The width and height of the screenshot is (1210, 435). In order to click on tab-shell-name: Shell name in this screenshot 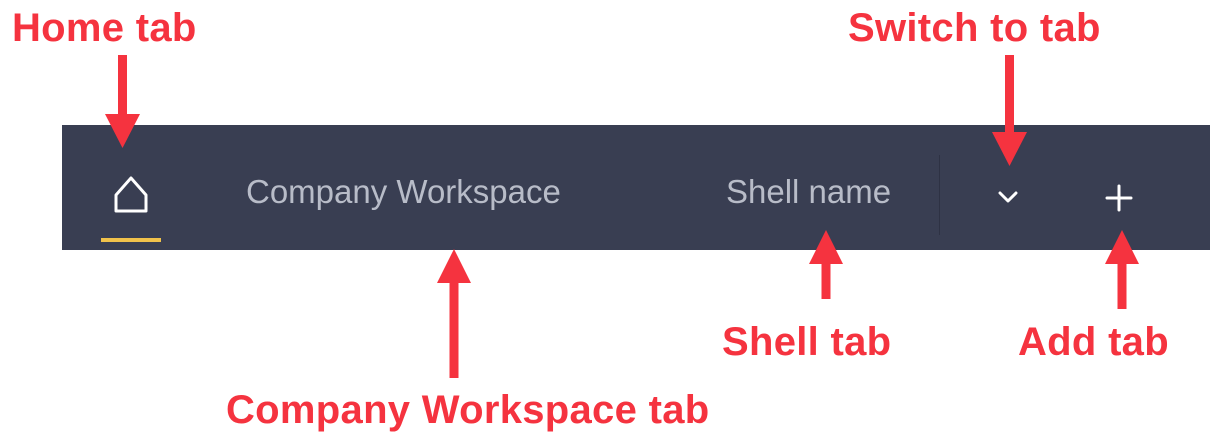, I will do `click(808, 191)`.